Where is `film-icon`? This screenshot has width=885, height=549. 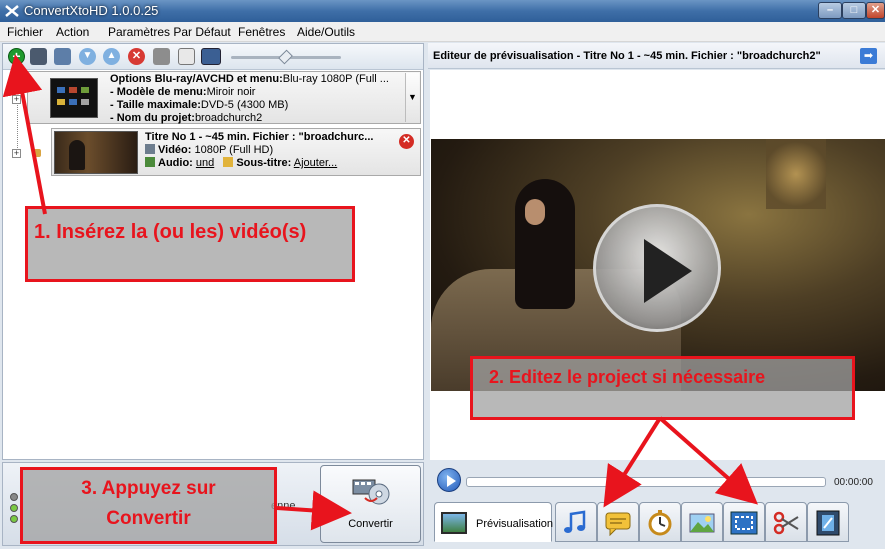
film-icon is located at coordinates (828, 523).